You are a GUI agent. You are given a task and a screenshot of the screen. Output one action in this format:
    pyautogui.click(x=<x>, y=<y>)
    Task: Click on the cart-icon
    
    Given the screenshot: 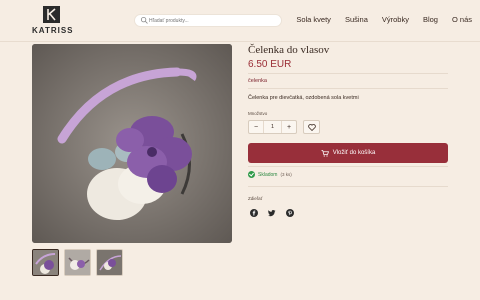 What is the action you would take?
    pyautogui.click(x=325, y=153)
    